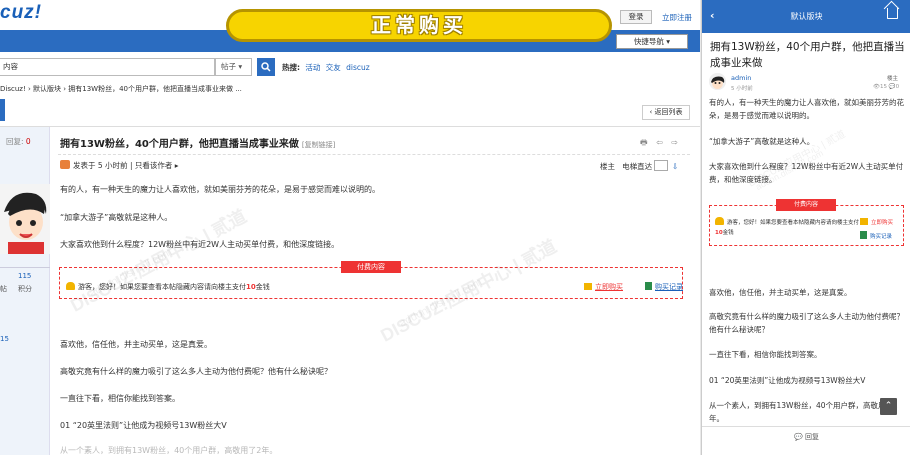 The height and width of the screenshot is (455, 910). What do you see at coordinates (660, 144) in the screenshot?
I see `thread-tools: 🖶 ⇦ ⇨` at bounding box center [660, 144].